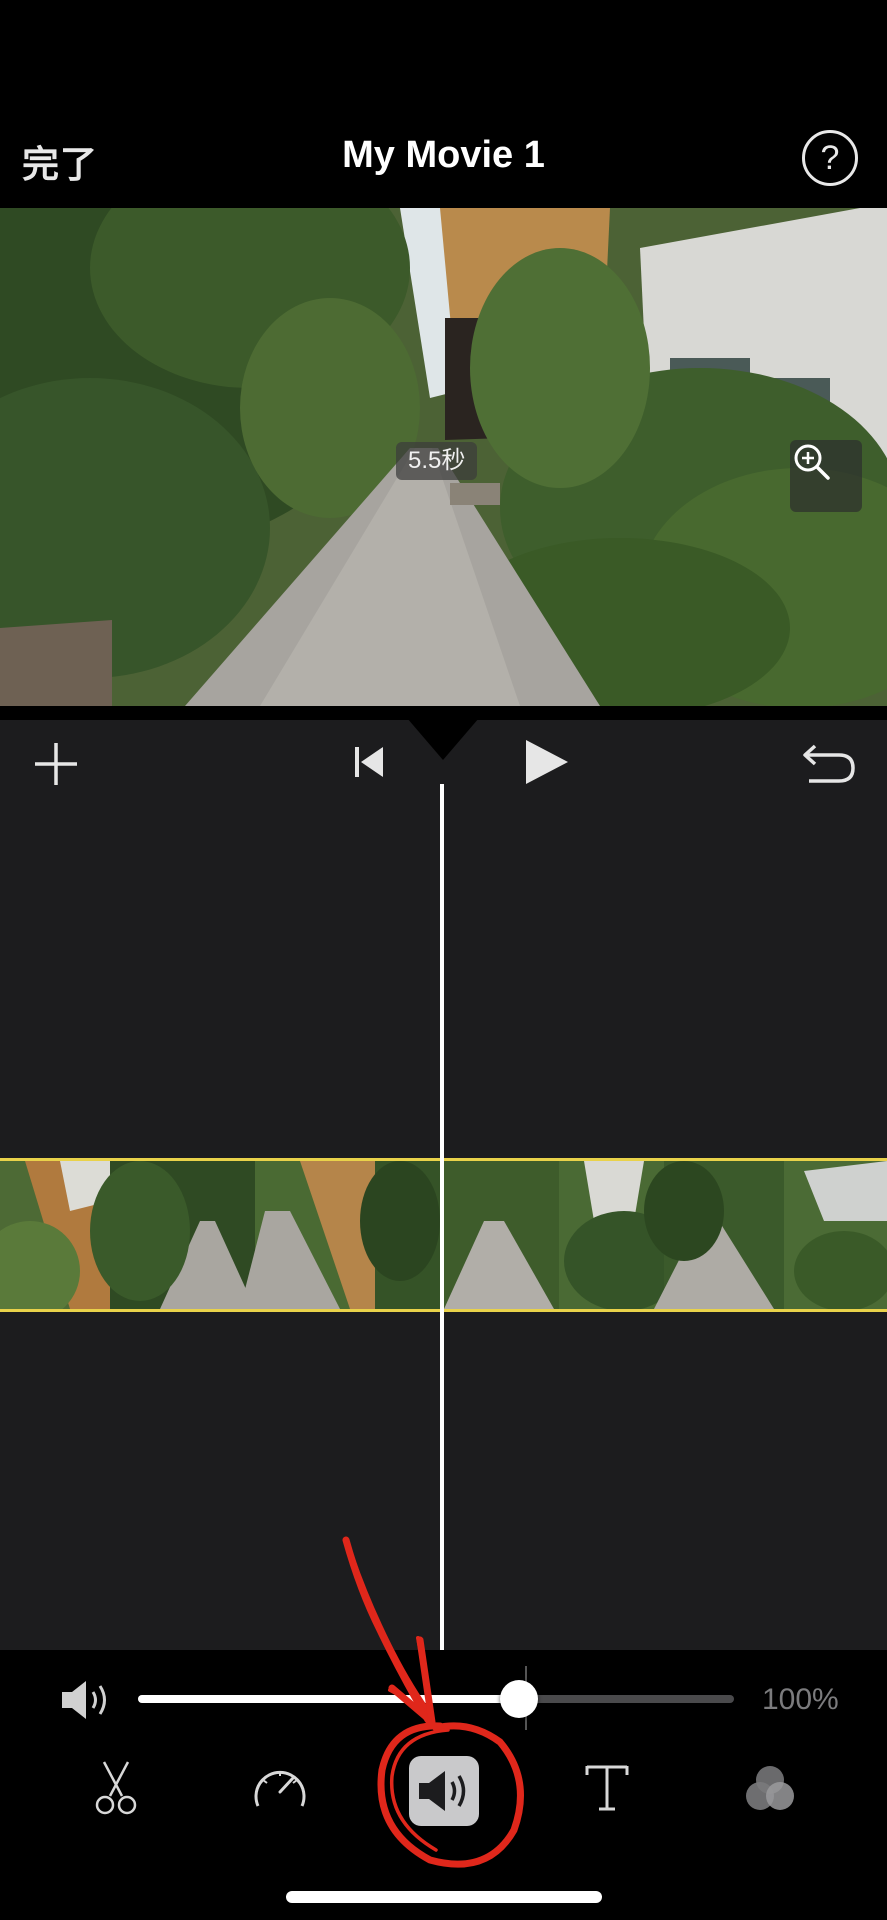 This screenshot has width=887, height=1920. What do you see at coordinates (812, 462) in the screenshot?
I see `zoom-in-icon` at bounding box center [812, 462].